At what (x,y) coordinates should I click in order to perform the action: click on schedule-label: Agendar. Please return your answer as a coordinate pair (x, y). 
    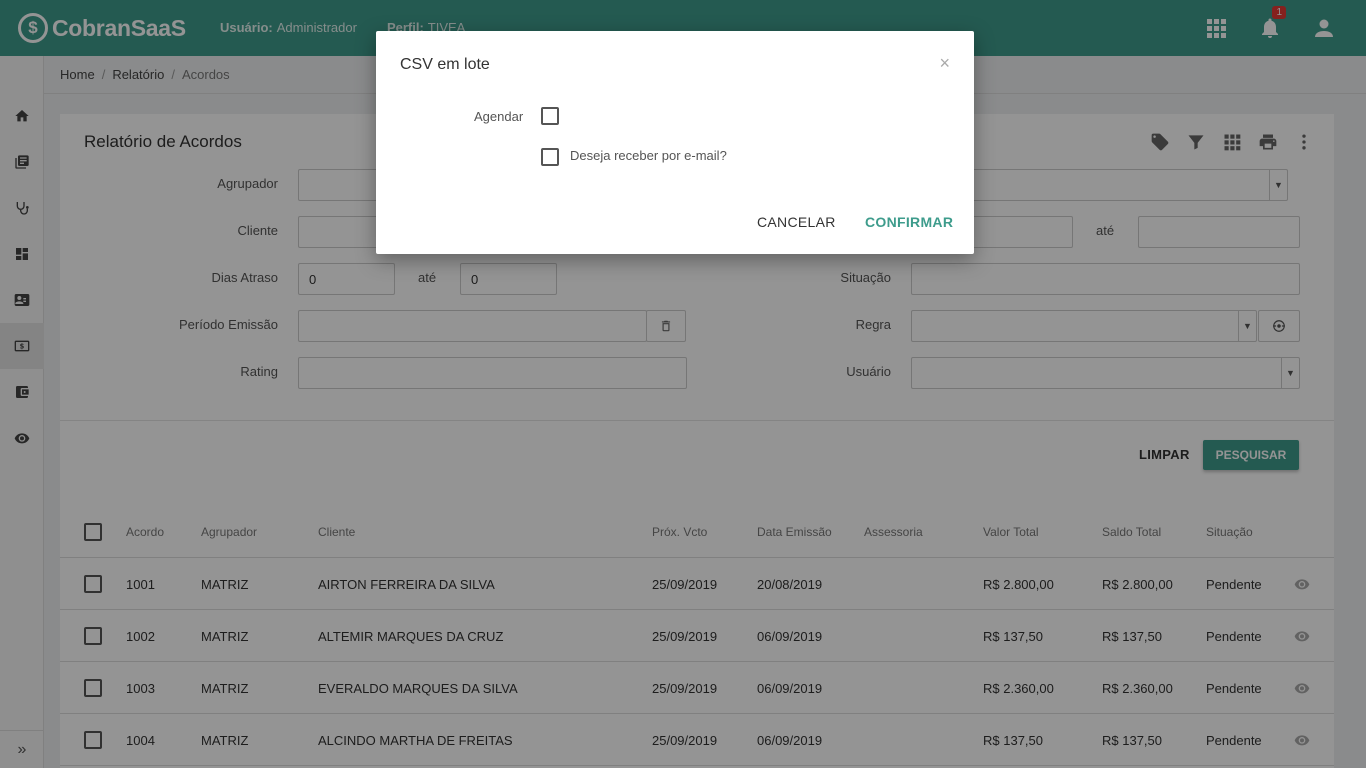
    Looking at the image, I should click on (499, 116).